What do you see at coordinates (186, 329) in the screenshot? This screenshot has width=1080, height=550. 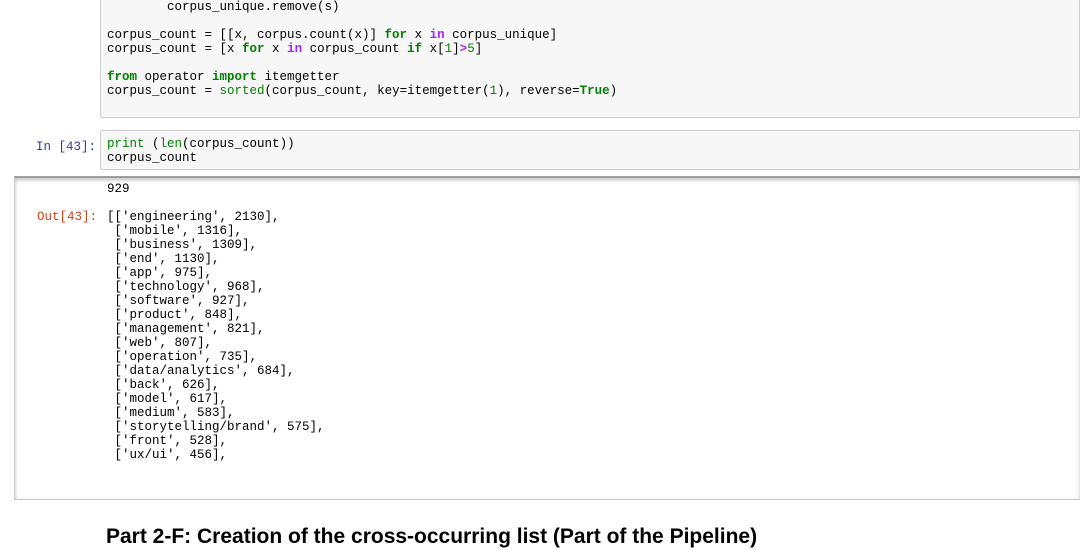 I see `list-item: ['management', 821],` at bounding box center [186, 329].